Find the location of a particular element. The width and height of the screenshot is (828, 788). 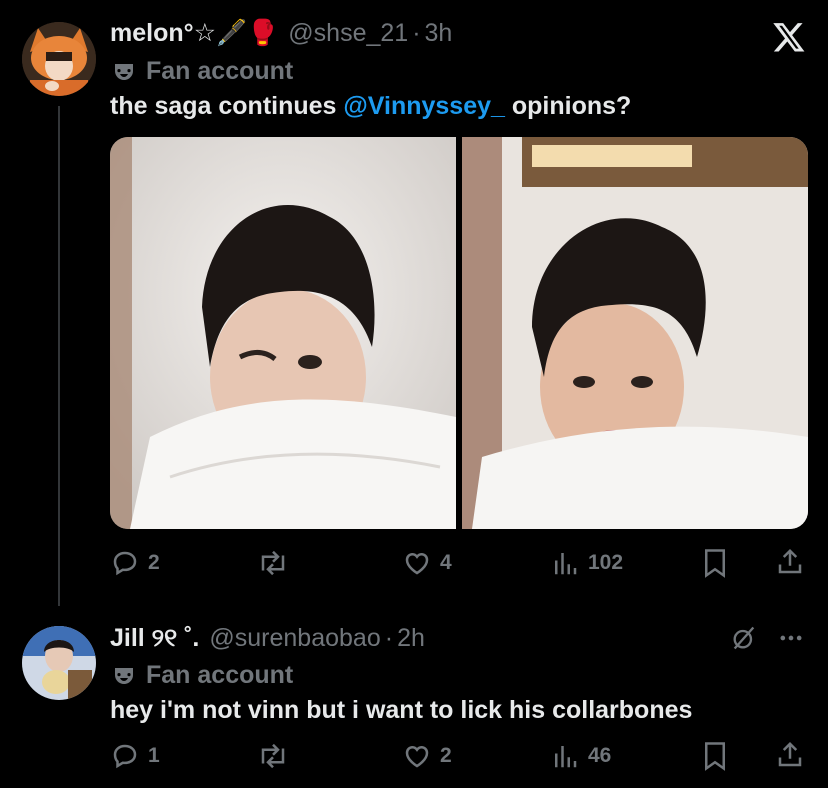

grok-icon is located at coordinates (744, 638).